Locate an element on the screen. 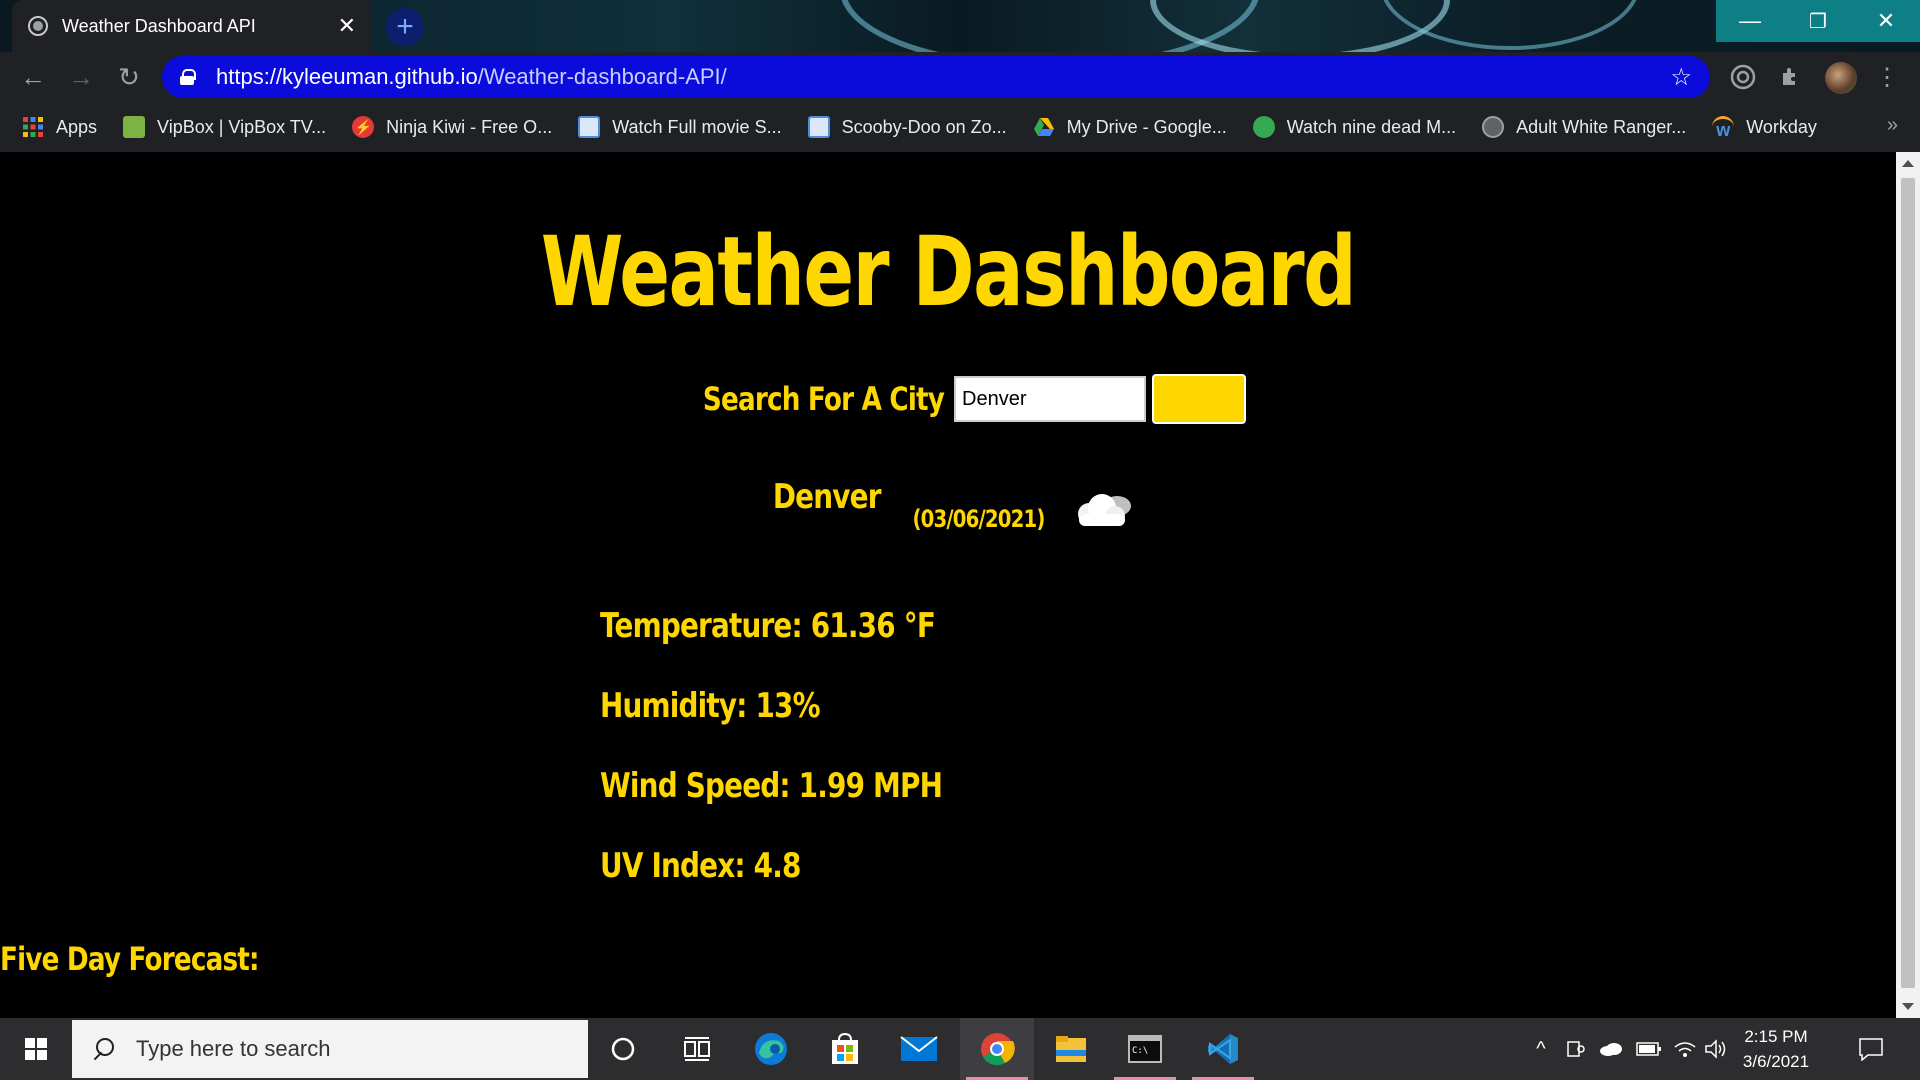 The image size is (1920, 1080). reload-icon: ↻ is located at coordinates (129, 77).